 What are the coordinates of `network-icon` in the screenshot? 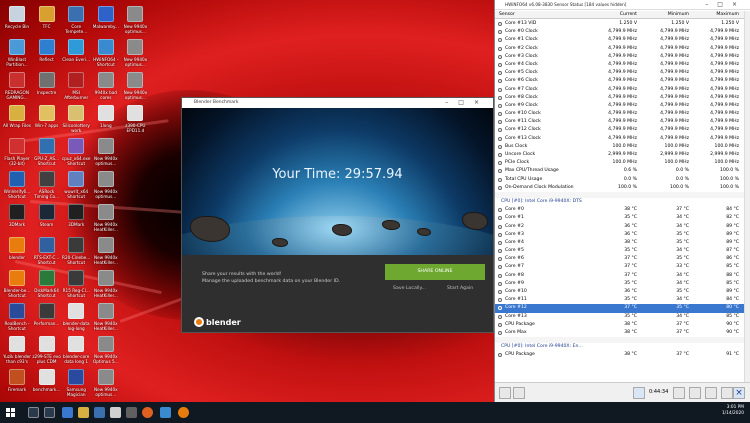 It's located at (639, 393).